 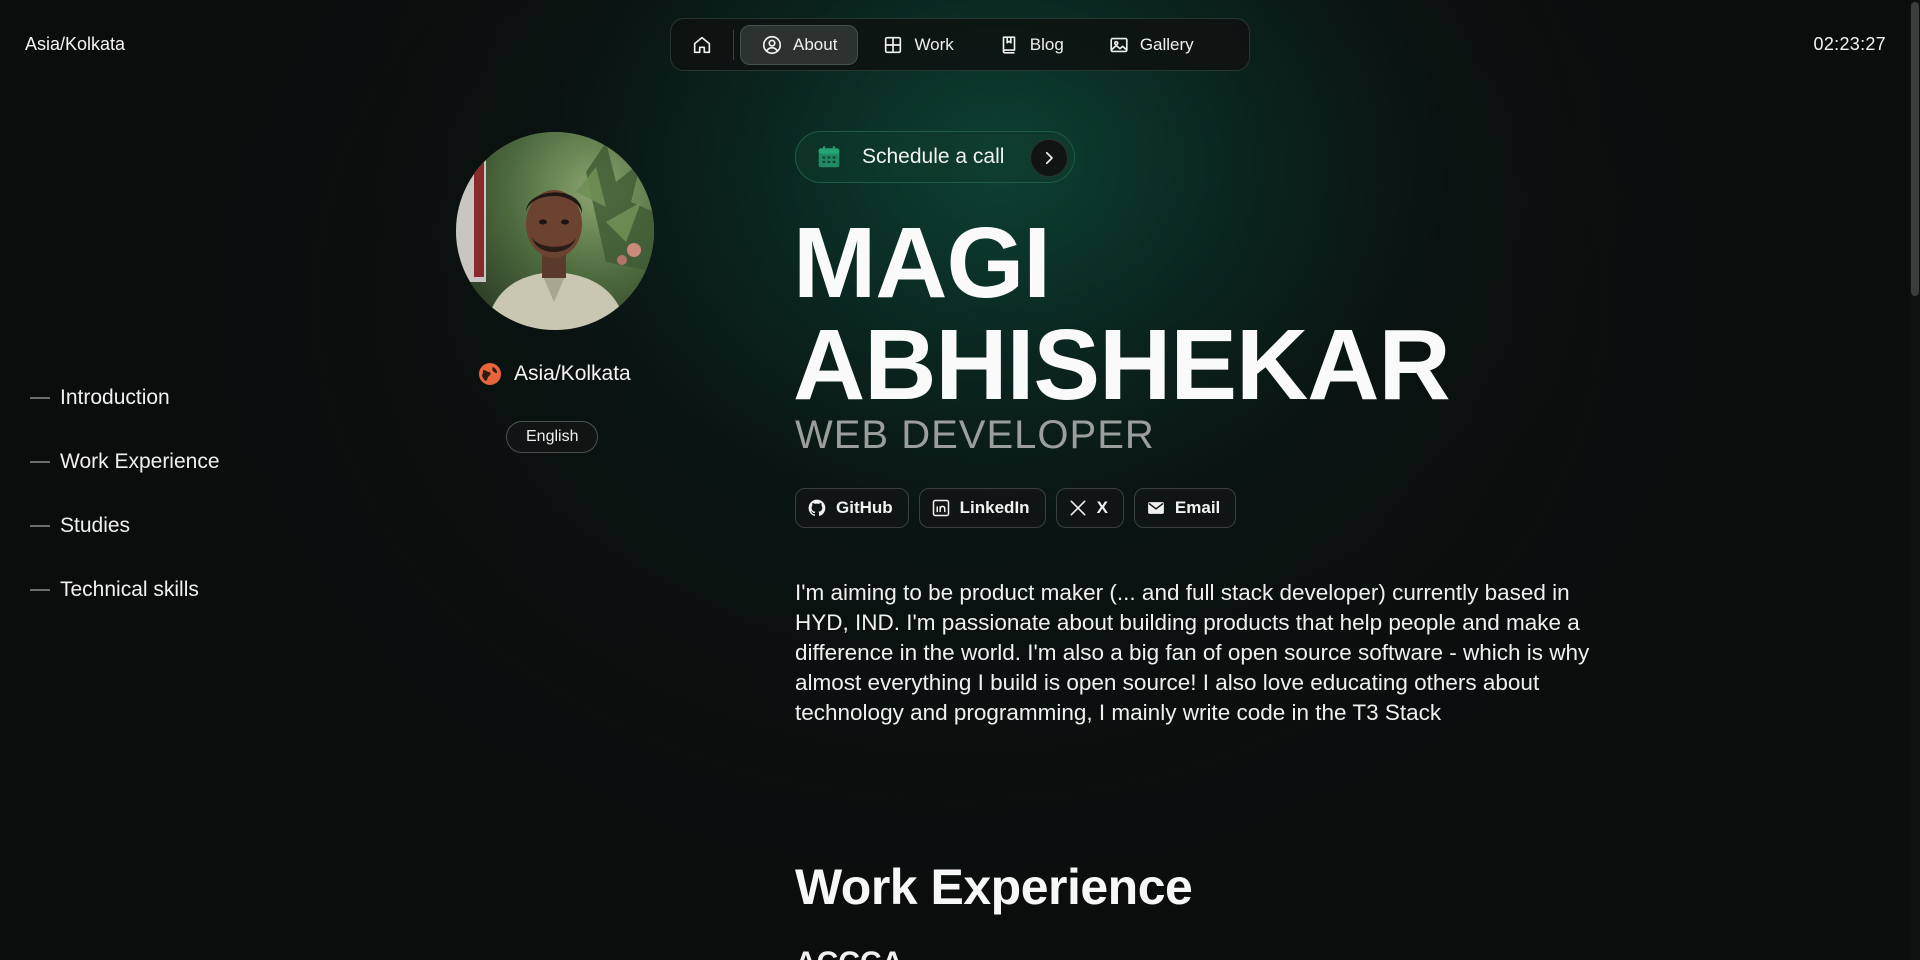 What do you see at coordinates (1009, 44) in the screenshot?
I see `book-icon` at bounding box center [1009, 44].